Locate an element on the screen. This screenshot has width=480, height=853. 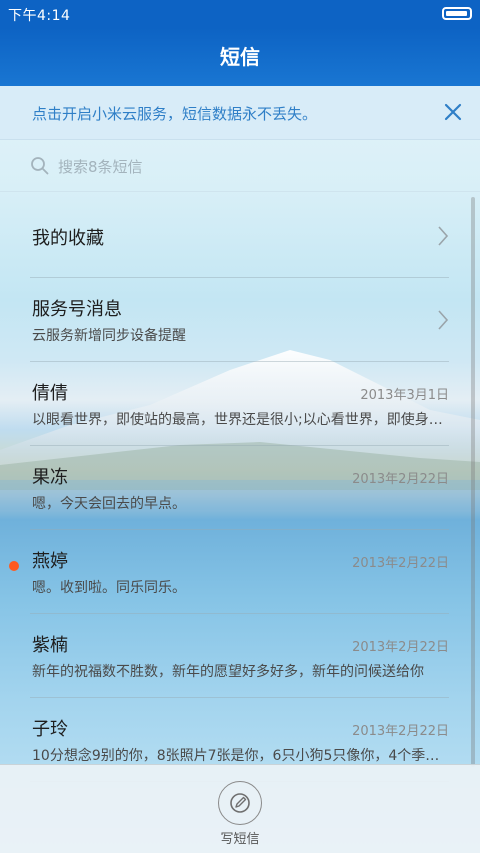
conversation-item: 服务号消息云服务新增同步设备提醒 is located at coordinates (239, 320).